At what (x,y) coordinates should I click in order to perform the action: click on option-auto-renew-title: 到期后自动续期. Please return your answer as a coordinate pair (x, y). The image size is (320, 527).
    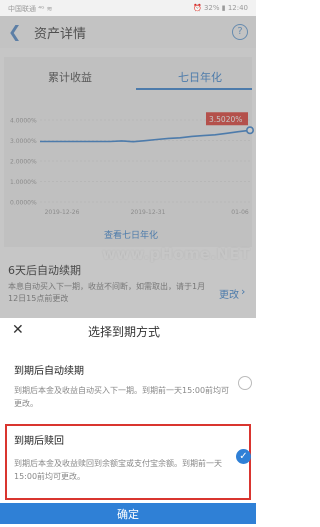
    Looking at the image, I should click on (49, 369).